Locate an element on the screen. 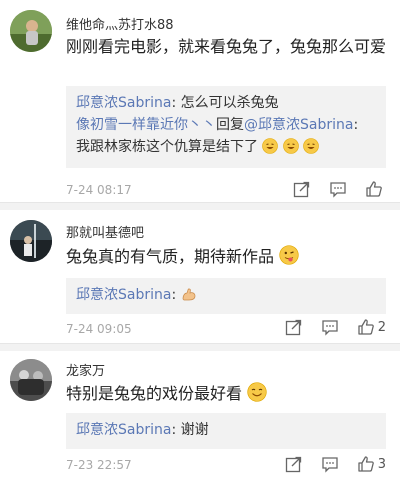 Image resolution: width=400 pixels, height=487 pixels. like-count: 3 is located at coordinates (381, 464).